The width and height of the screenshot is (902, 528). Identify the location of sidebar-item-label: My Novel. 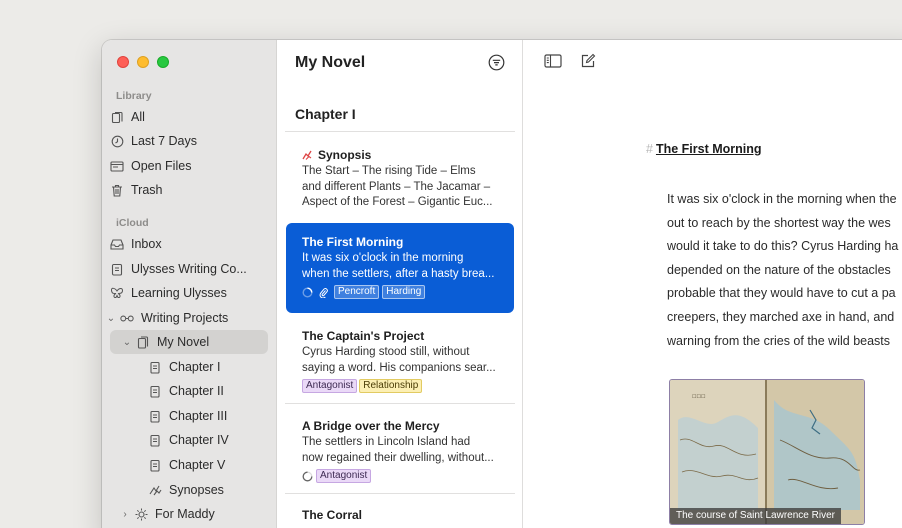
(183, 342).